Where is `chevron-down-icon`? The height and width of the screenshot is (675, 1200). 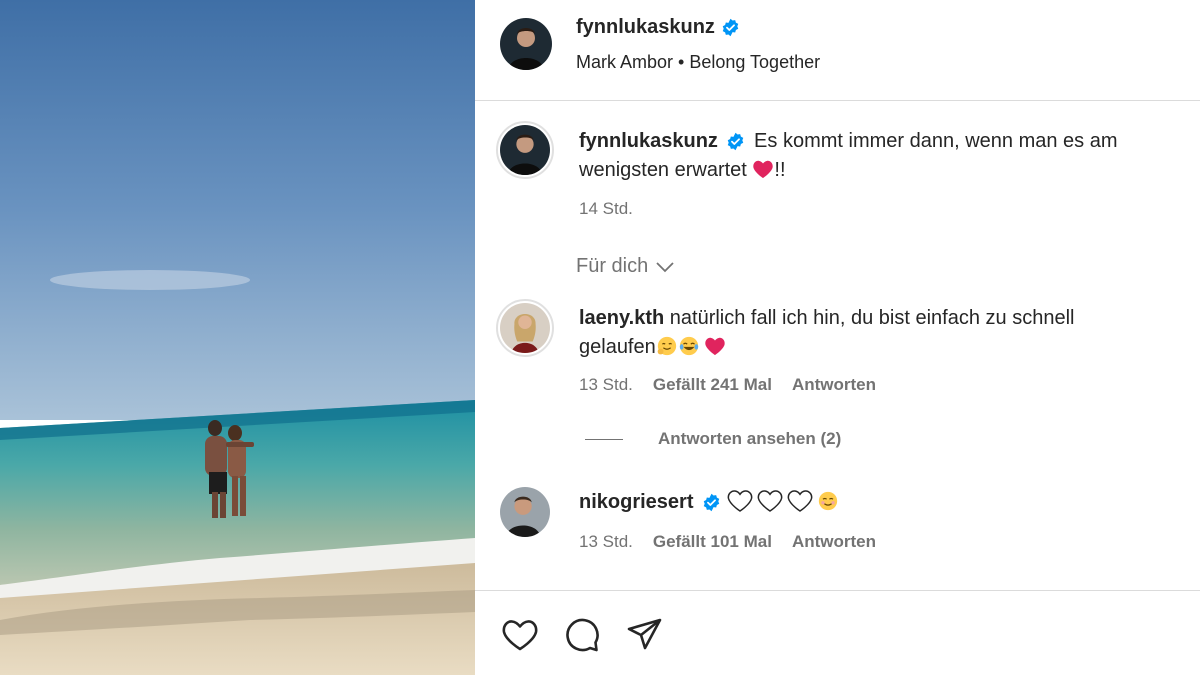 chevron-down-icon is located at coordinates (665, 266).